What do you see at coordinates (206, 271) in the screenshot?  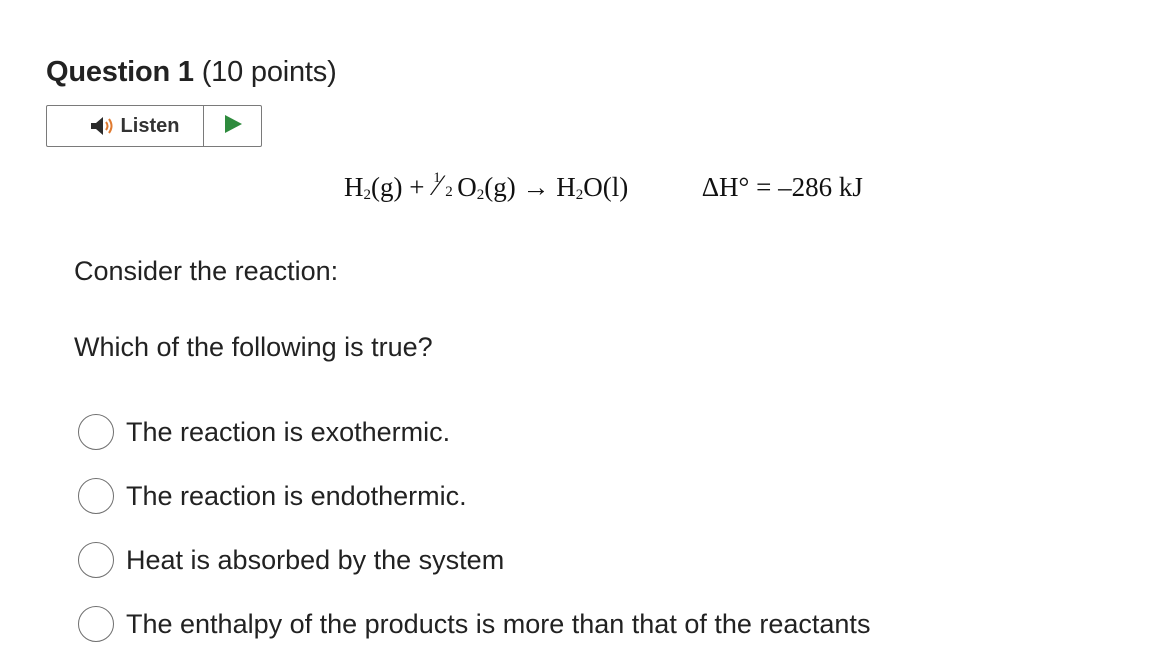 I see `prompt-consider: Consider the reaction:` at bounding box center [206, 271].